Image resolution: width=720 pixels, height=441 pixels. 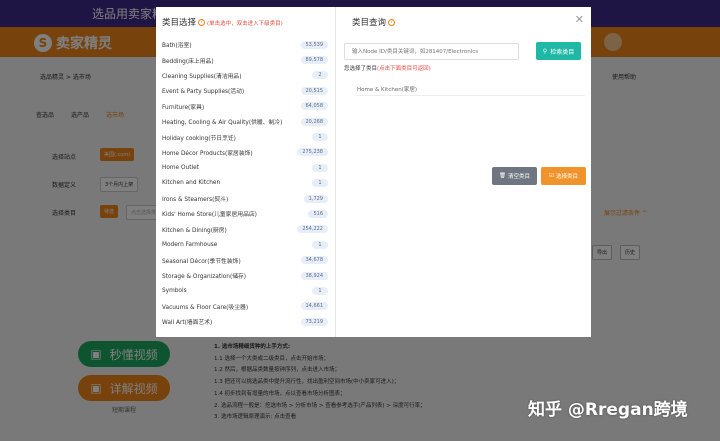 I want to click on category-item: Holiday cooking(节日烹饪) 1, so click(x=245, y=136).